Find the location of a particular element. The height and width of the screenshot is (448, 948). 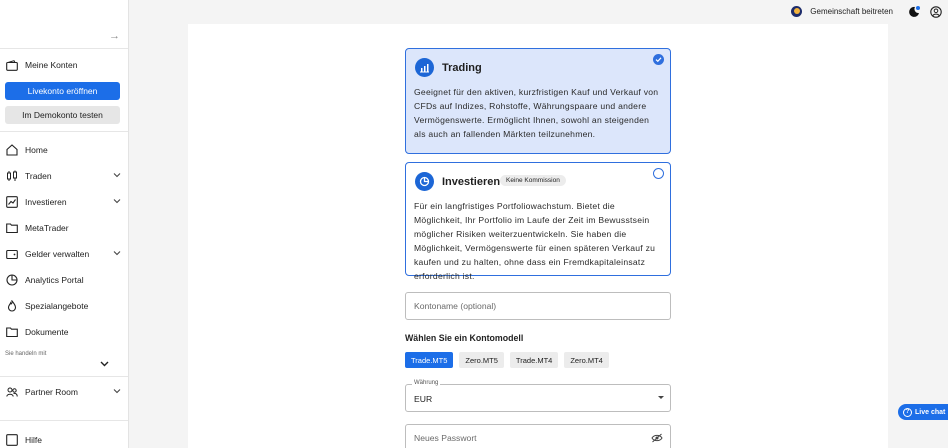

new-password-field is located at coordinates (538, 436).